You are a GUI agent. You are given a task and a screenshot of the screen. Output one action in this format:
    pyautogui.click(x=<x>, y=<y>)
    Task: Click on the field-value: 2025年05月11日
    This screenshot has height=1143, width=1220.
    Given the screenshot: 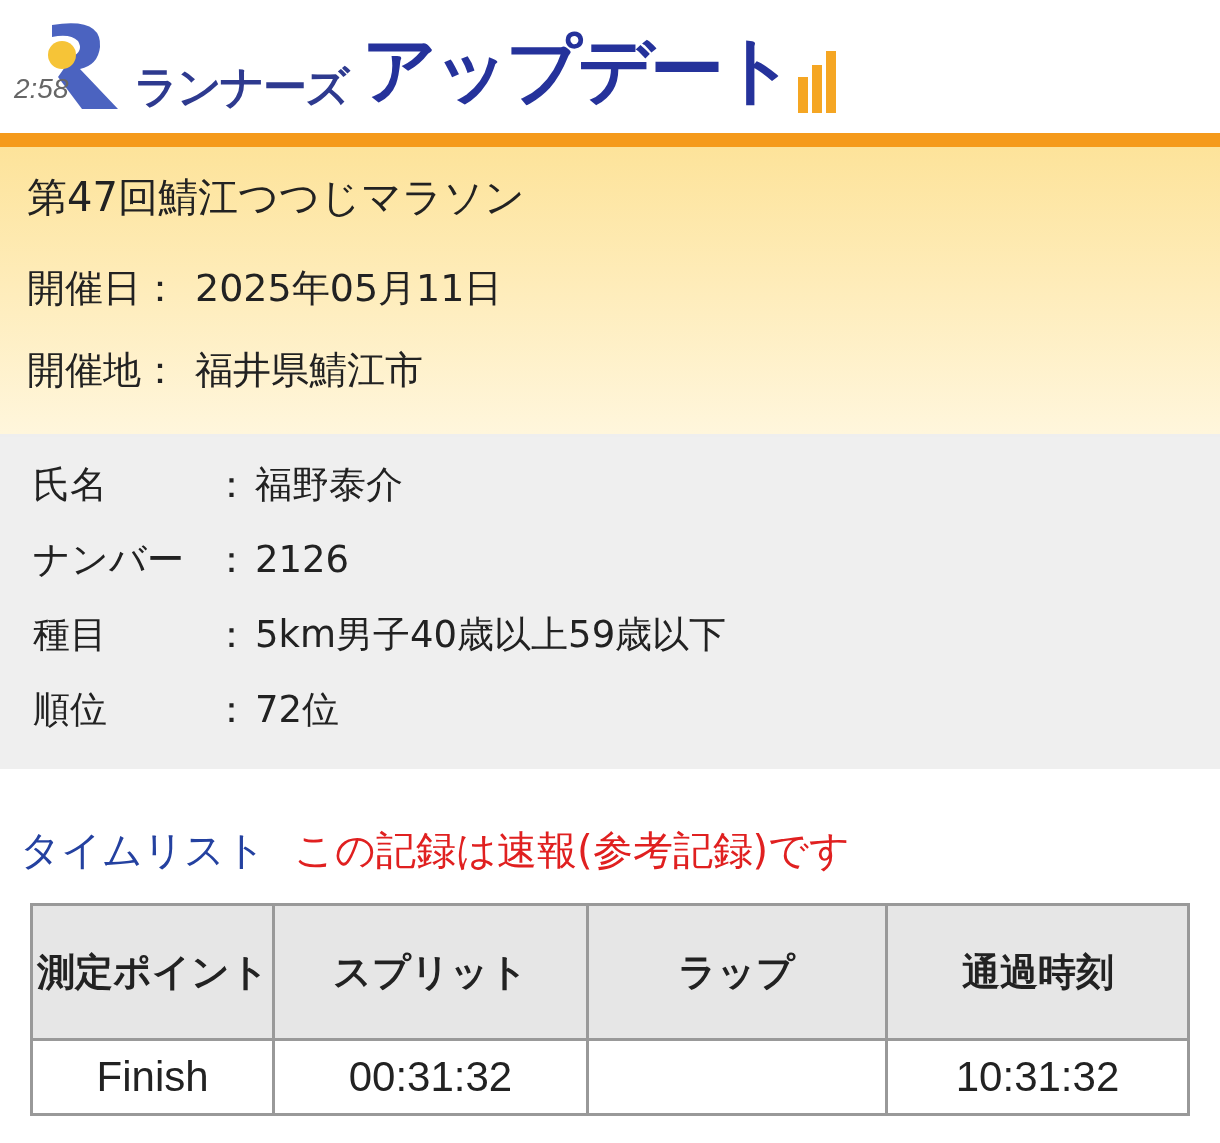 What is the action you would take?
    pyautogui.click(x=349, y=288)
    